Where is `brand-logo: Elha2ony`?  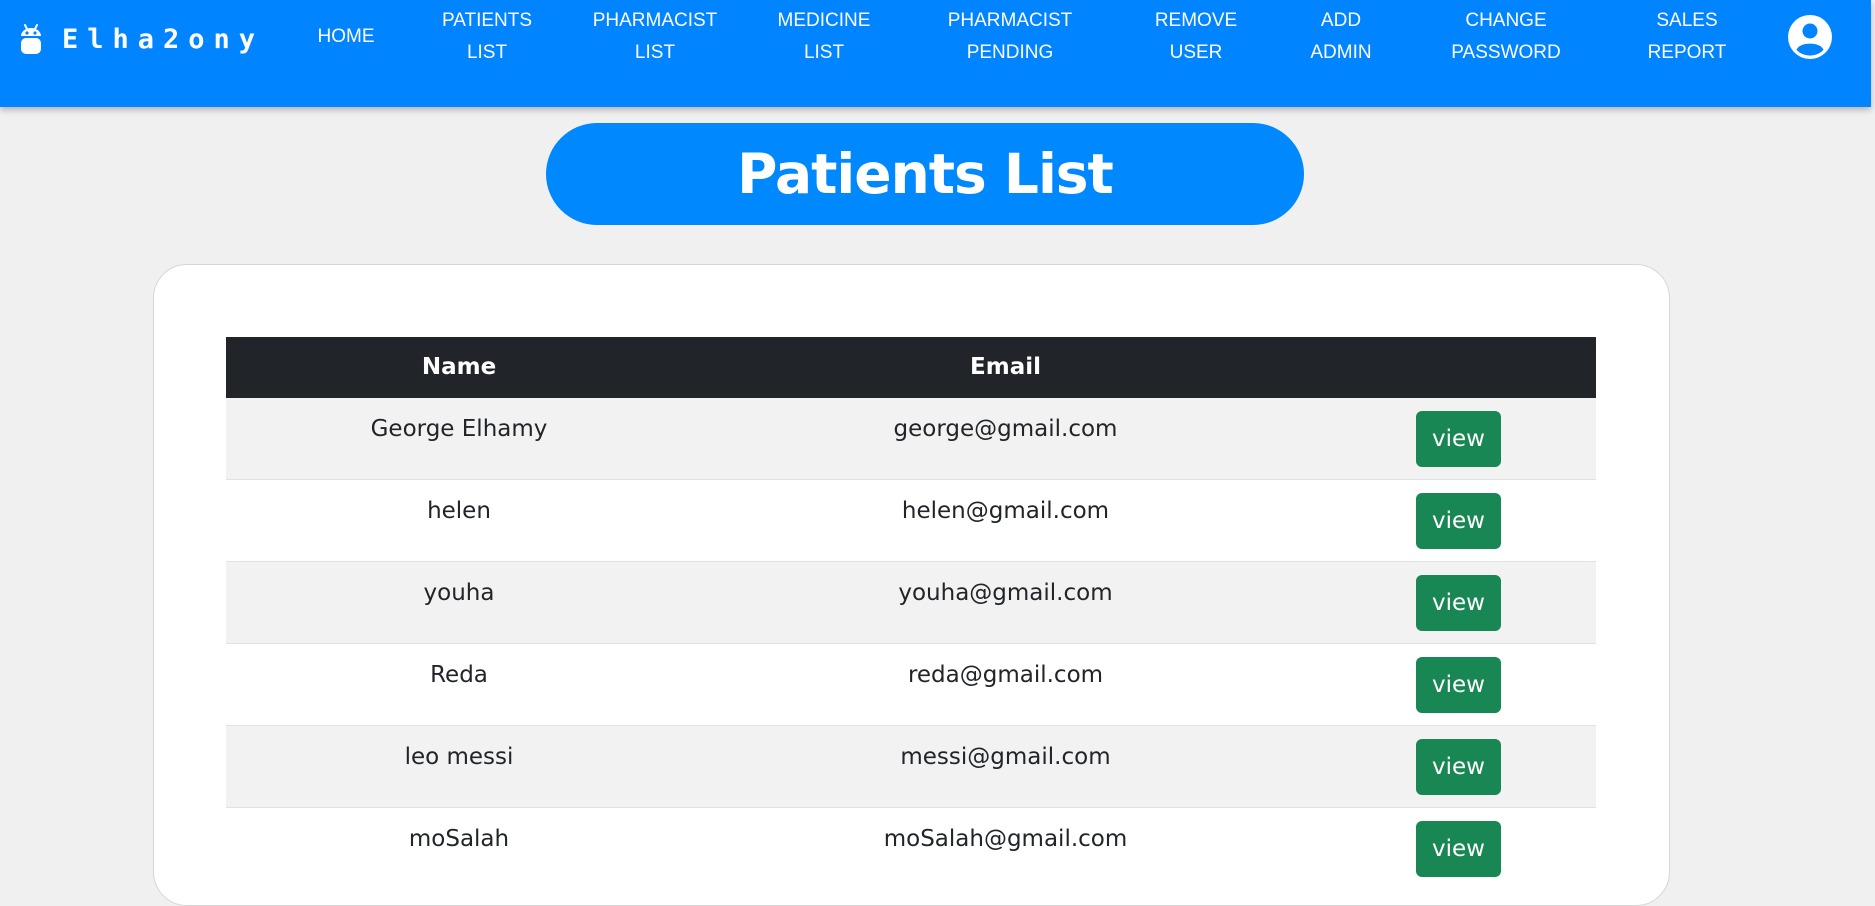
brand-logo: Elha2ony is located at coordinates (141, 39).